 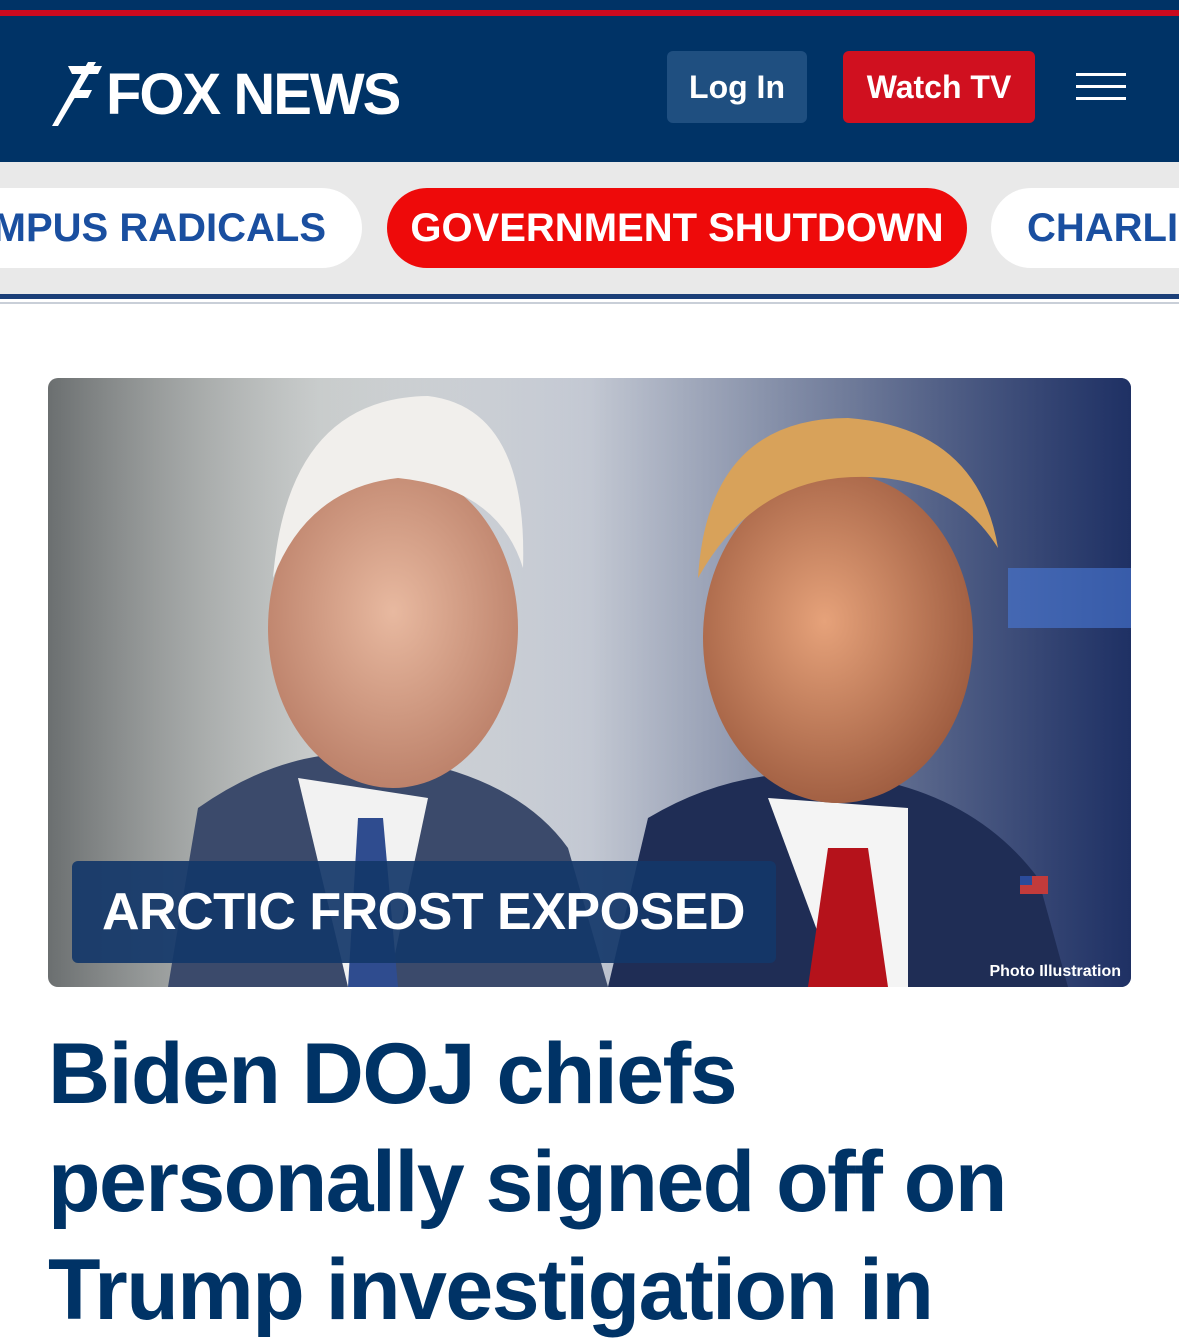 I want to click on hamburger-menu-icon, so click(x=1101, y=87).